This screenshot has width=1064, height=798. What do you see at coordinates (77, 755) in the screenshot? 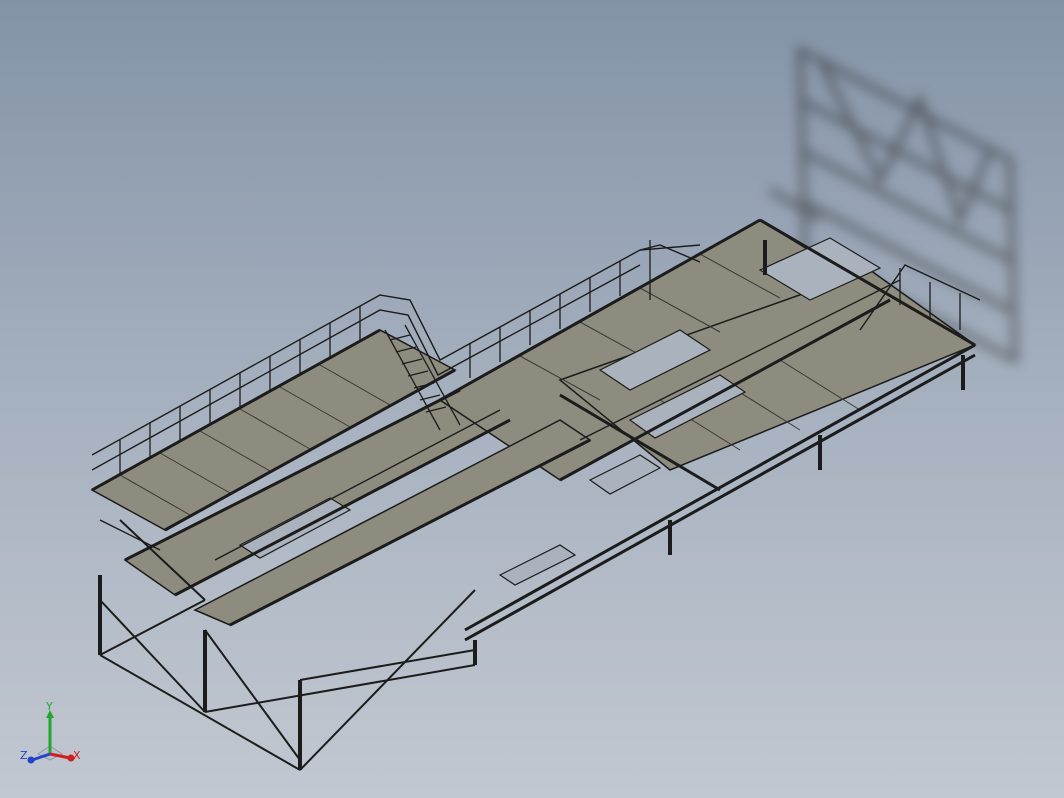
I see `x-axis-label: X` at bounding box center [77, 755].